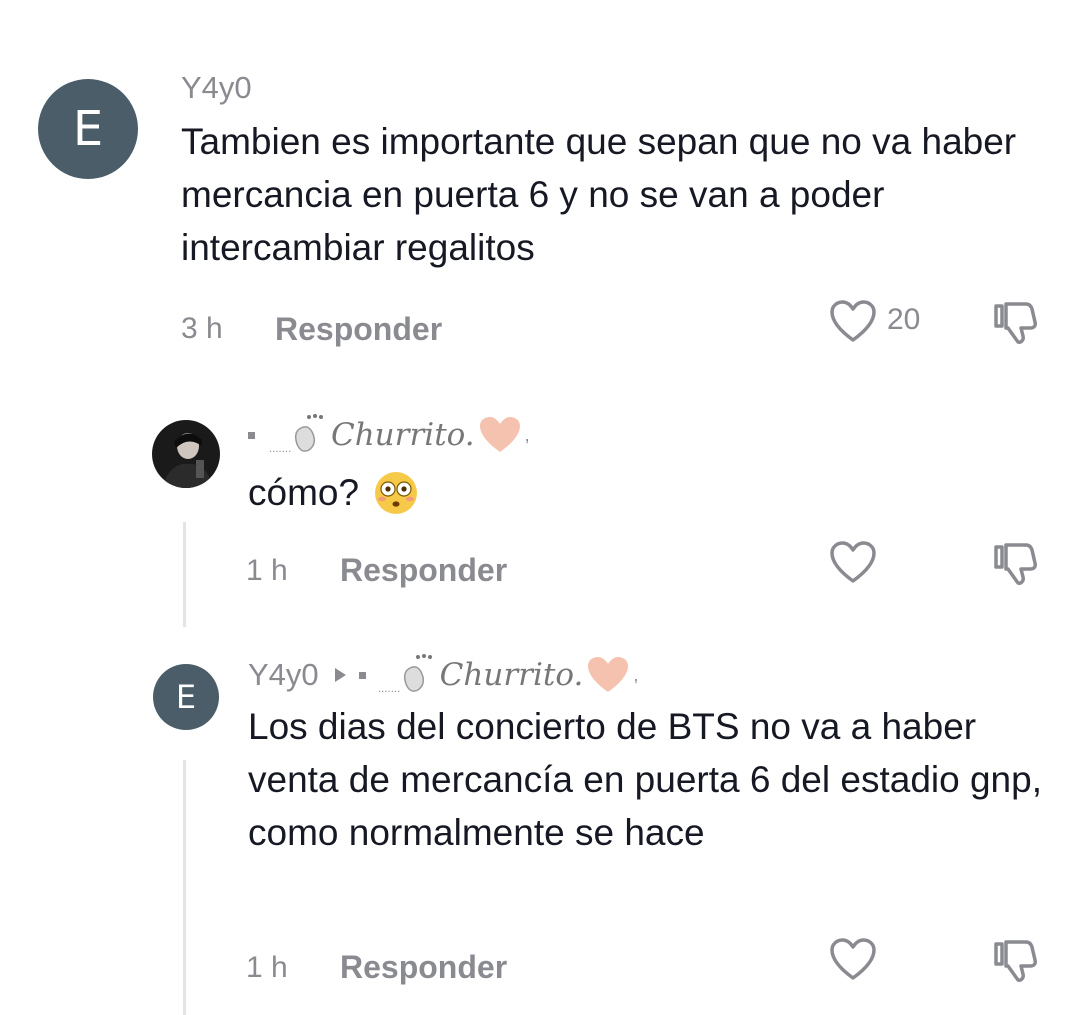  I want to click on triangle-right-icon, so click(340, 675).